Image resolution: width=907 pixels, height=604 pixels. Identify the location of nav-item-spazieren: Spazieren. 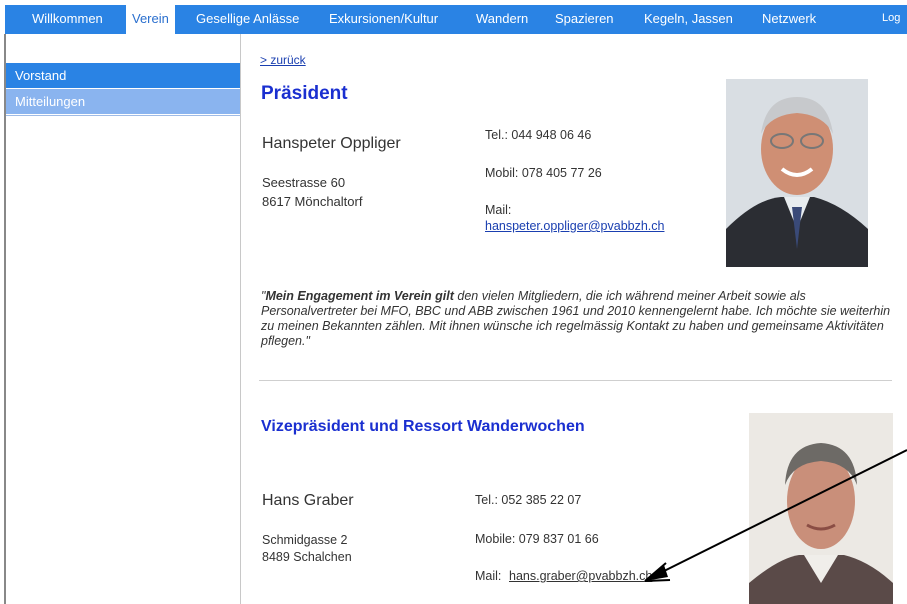
(584, 19).